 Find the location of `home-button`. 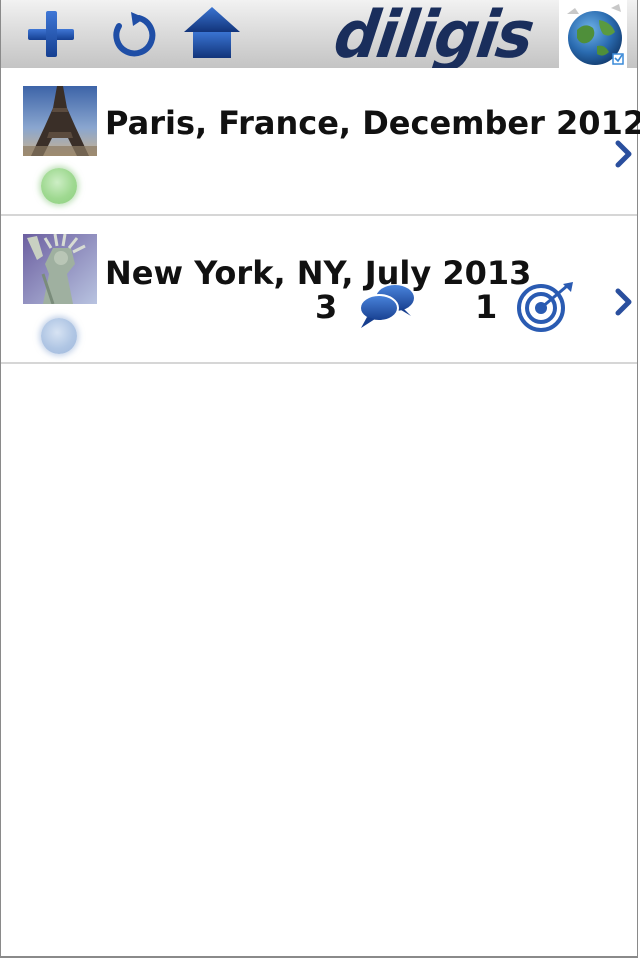

home-button is located at coordinates (212, 33).